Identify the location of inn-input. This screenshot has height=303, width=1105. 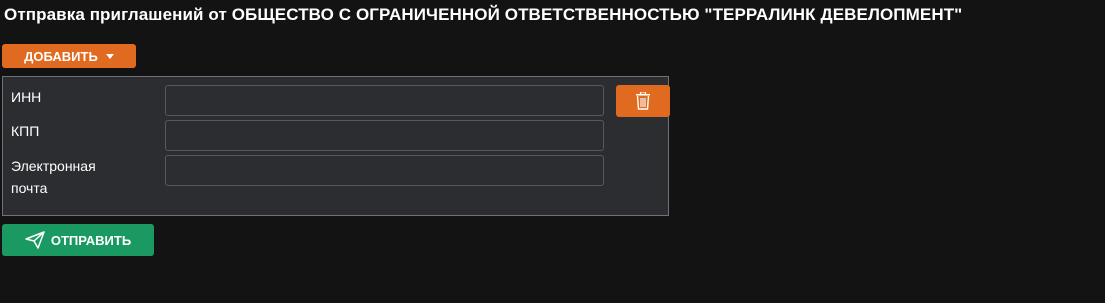
(384, 100).